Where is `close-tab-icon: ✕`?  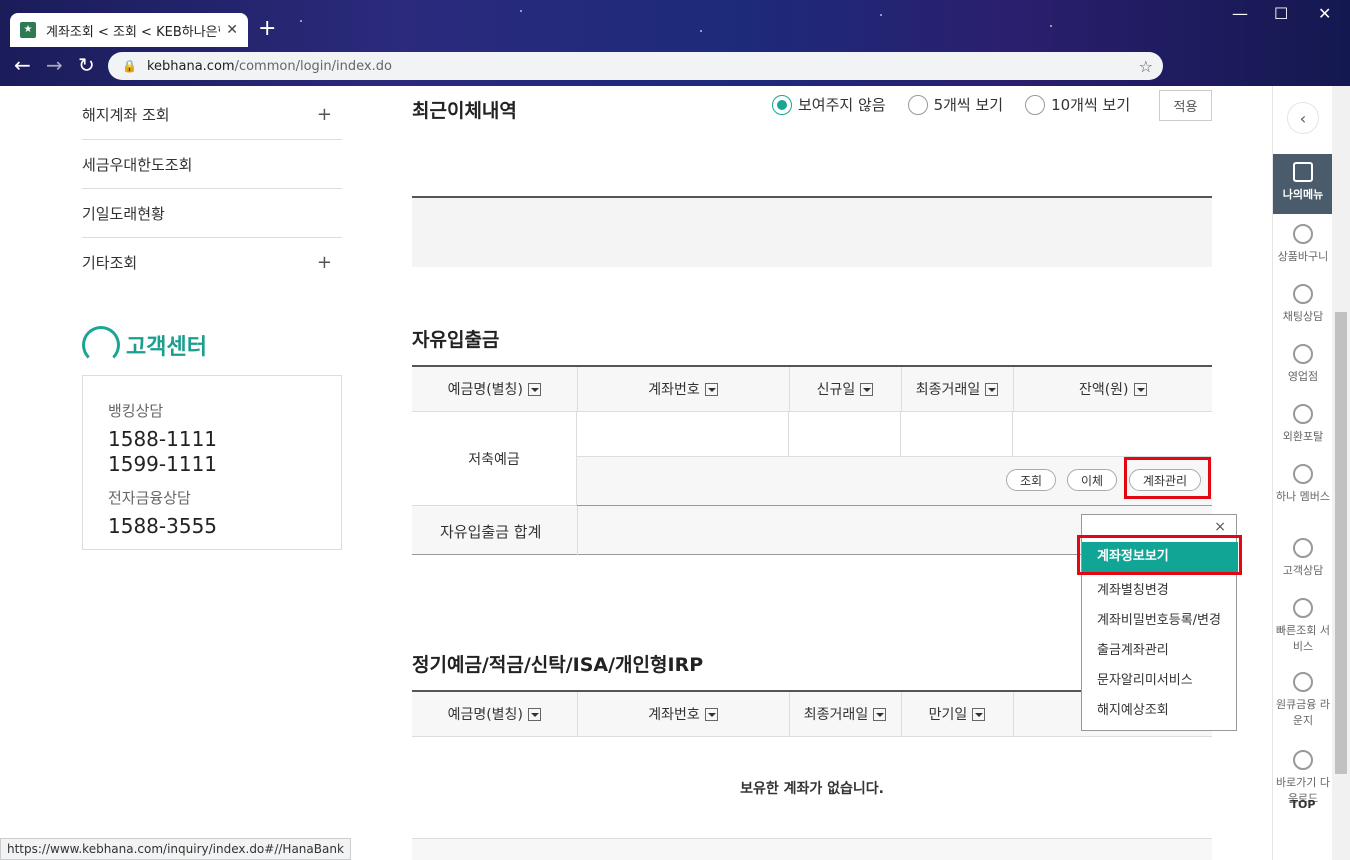 close-tab-icon: ✕ is located at coordinates (232, 30).